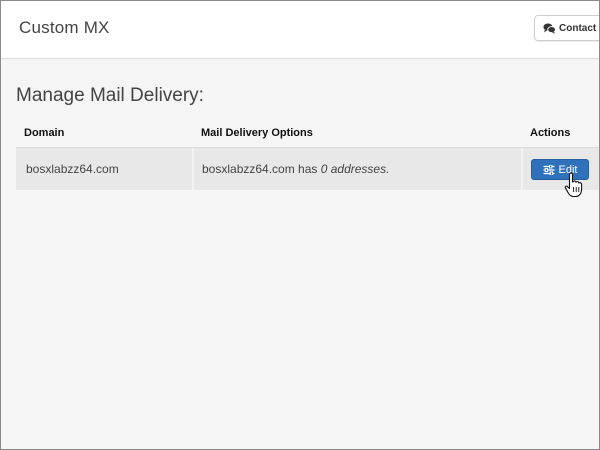 The image size is (600, 450). What do you see at coordinates (573, 185) in the screenshot?
I see `hand-pointer-cursor-icon` at bounding box center [573, 185].